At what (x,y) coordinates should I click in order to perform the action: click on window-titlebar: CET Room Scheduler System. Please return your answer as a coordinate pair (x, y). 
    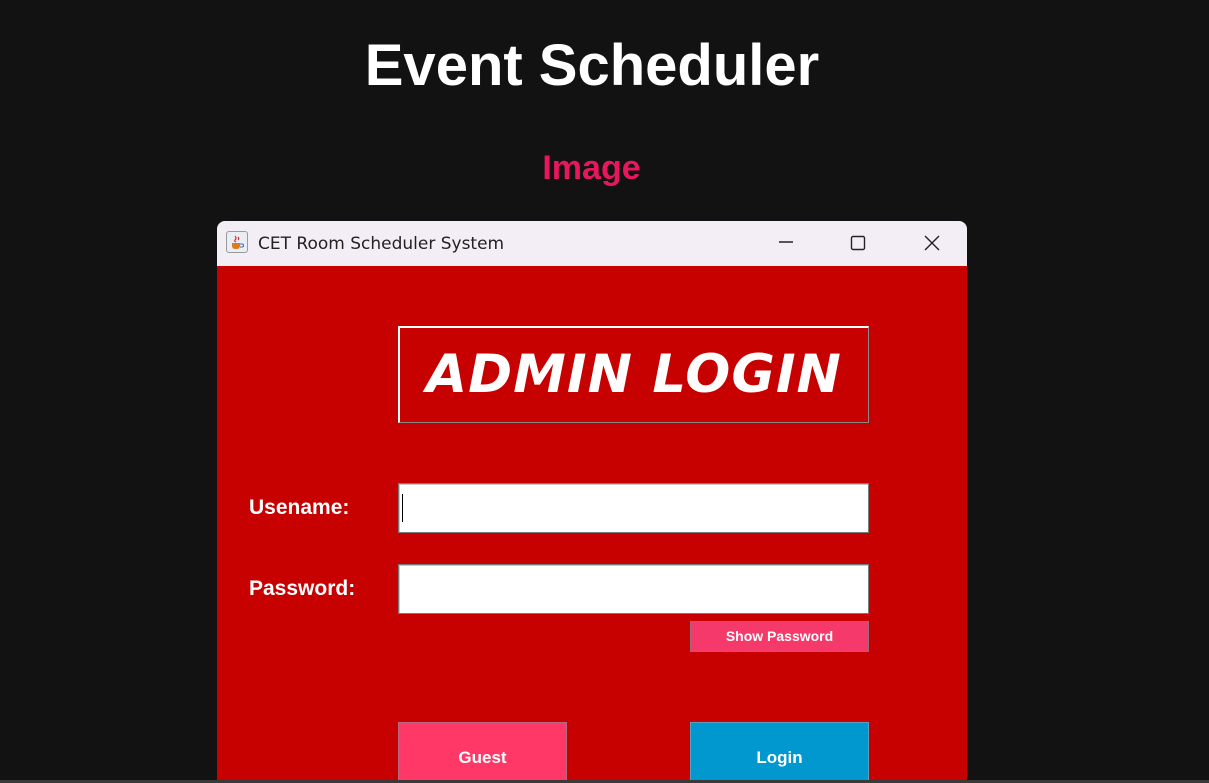
    Looking at the image, I should click on (592, 243).